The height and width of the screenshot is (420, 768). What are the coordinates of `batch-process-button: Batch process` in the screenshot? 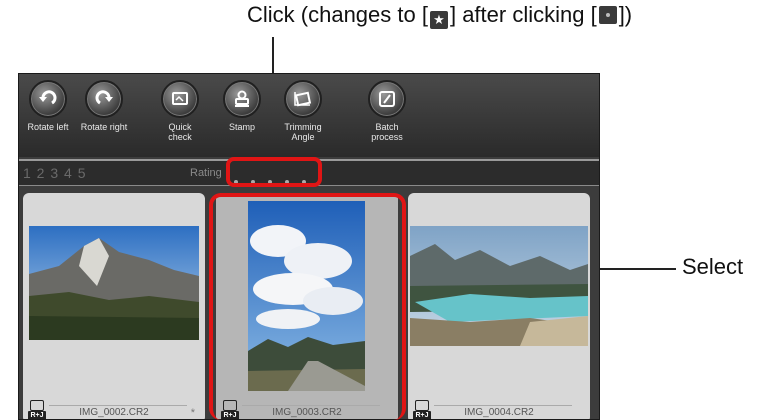 It's located at (387, 111).